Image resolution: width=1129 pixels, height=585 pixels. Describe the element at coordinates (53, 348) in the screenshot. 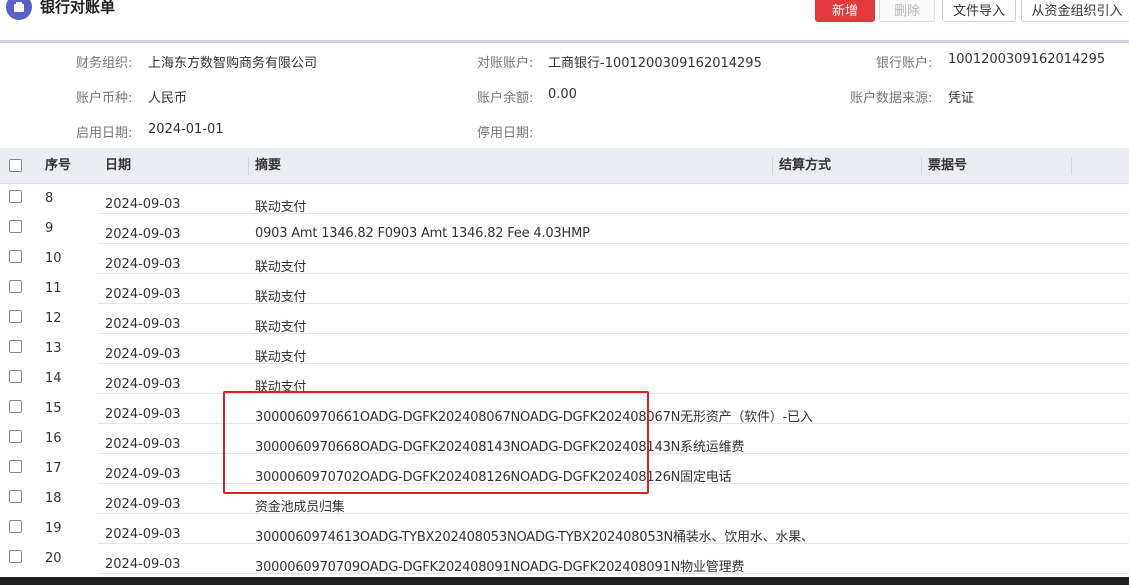

I see `row-seq: 13` at that location.